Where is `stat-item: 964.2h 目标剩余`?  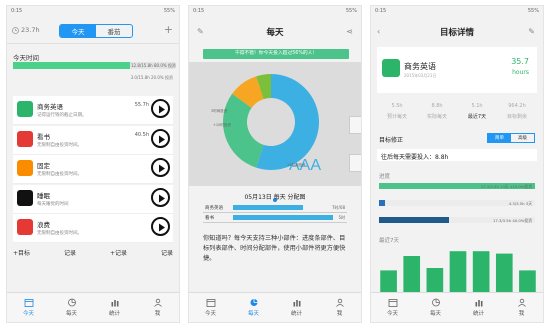
stat-item: 964.2h 目标剩余 is located at coordinates (517, 113).